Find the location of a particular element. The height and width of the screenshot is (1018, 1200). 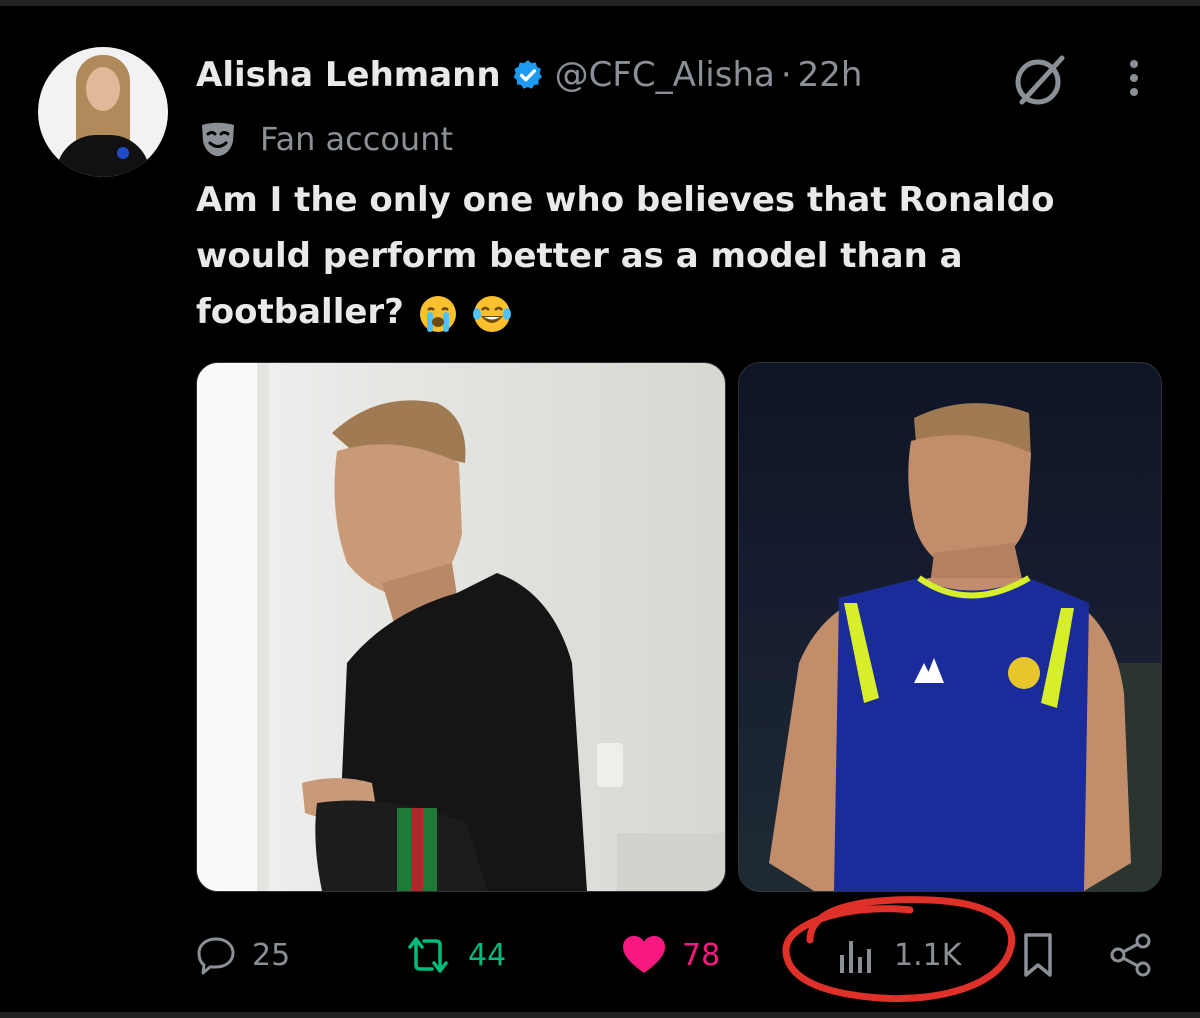

window-top-edge is located at coordinates (600, 3).